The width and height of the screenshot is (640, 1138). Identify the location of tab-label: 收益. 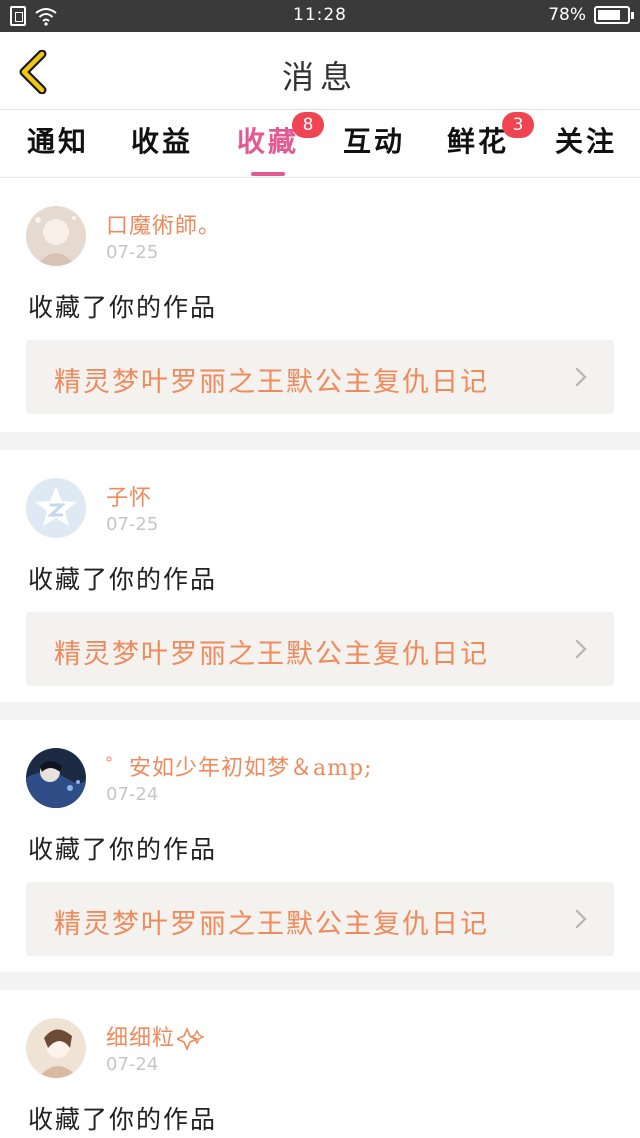
(161, 141).